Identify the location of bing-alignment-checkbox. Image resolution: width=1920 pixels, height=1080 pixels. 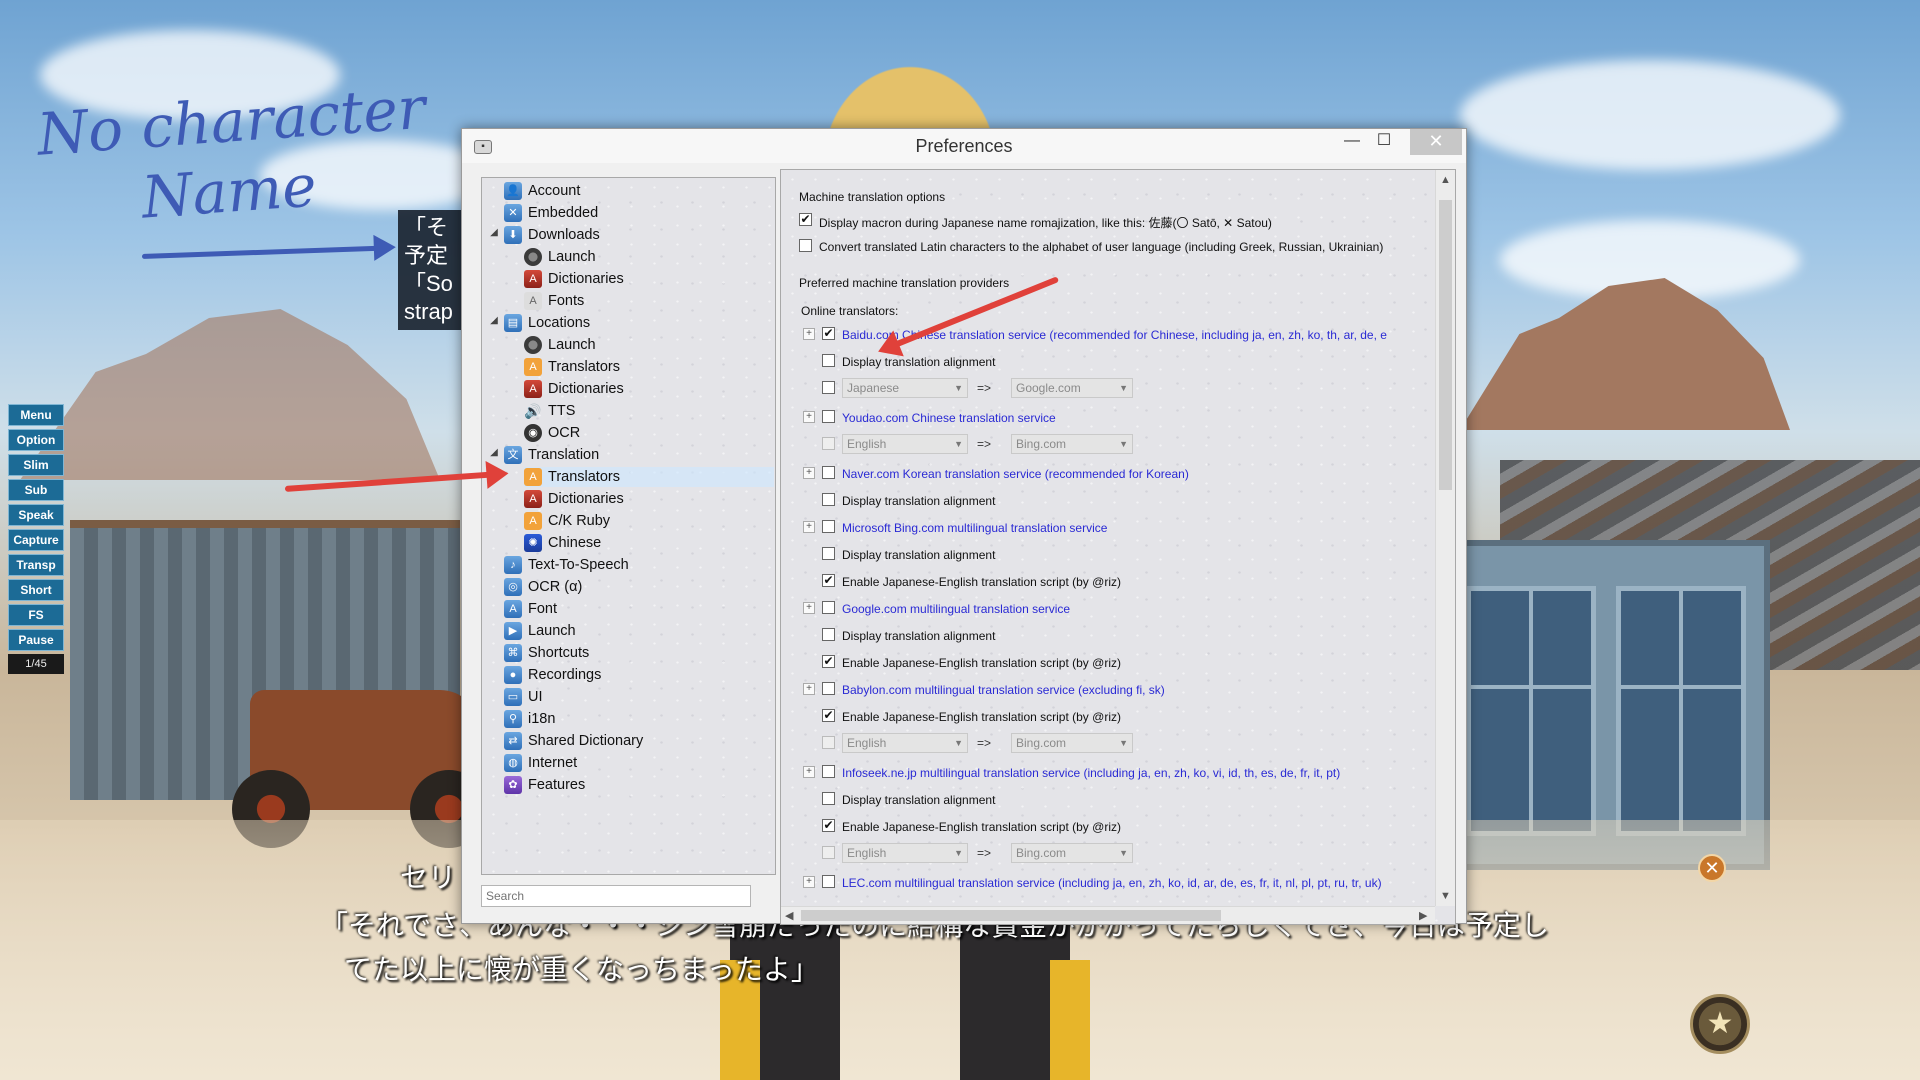
(828, 553).